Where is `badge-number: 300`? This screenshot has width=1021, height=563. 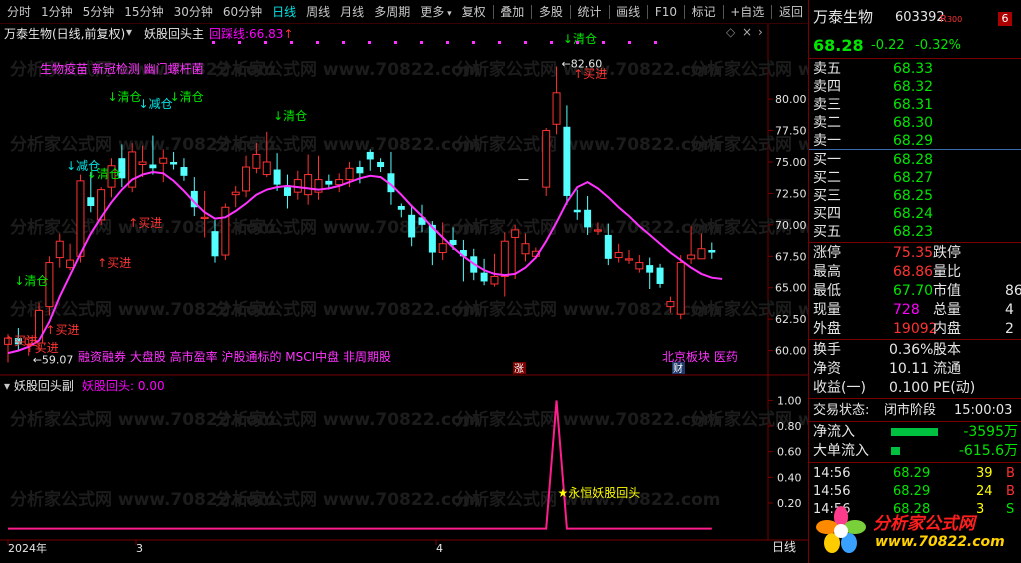
badge-number: 300 is located at coordinates (954, 19).